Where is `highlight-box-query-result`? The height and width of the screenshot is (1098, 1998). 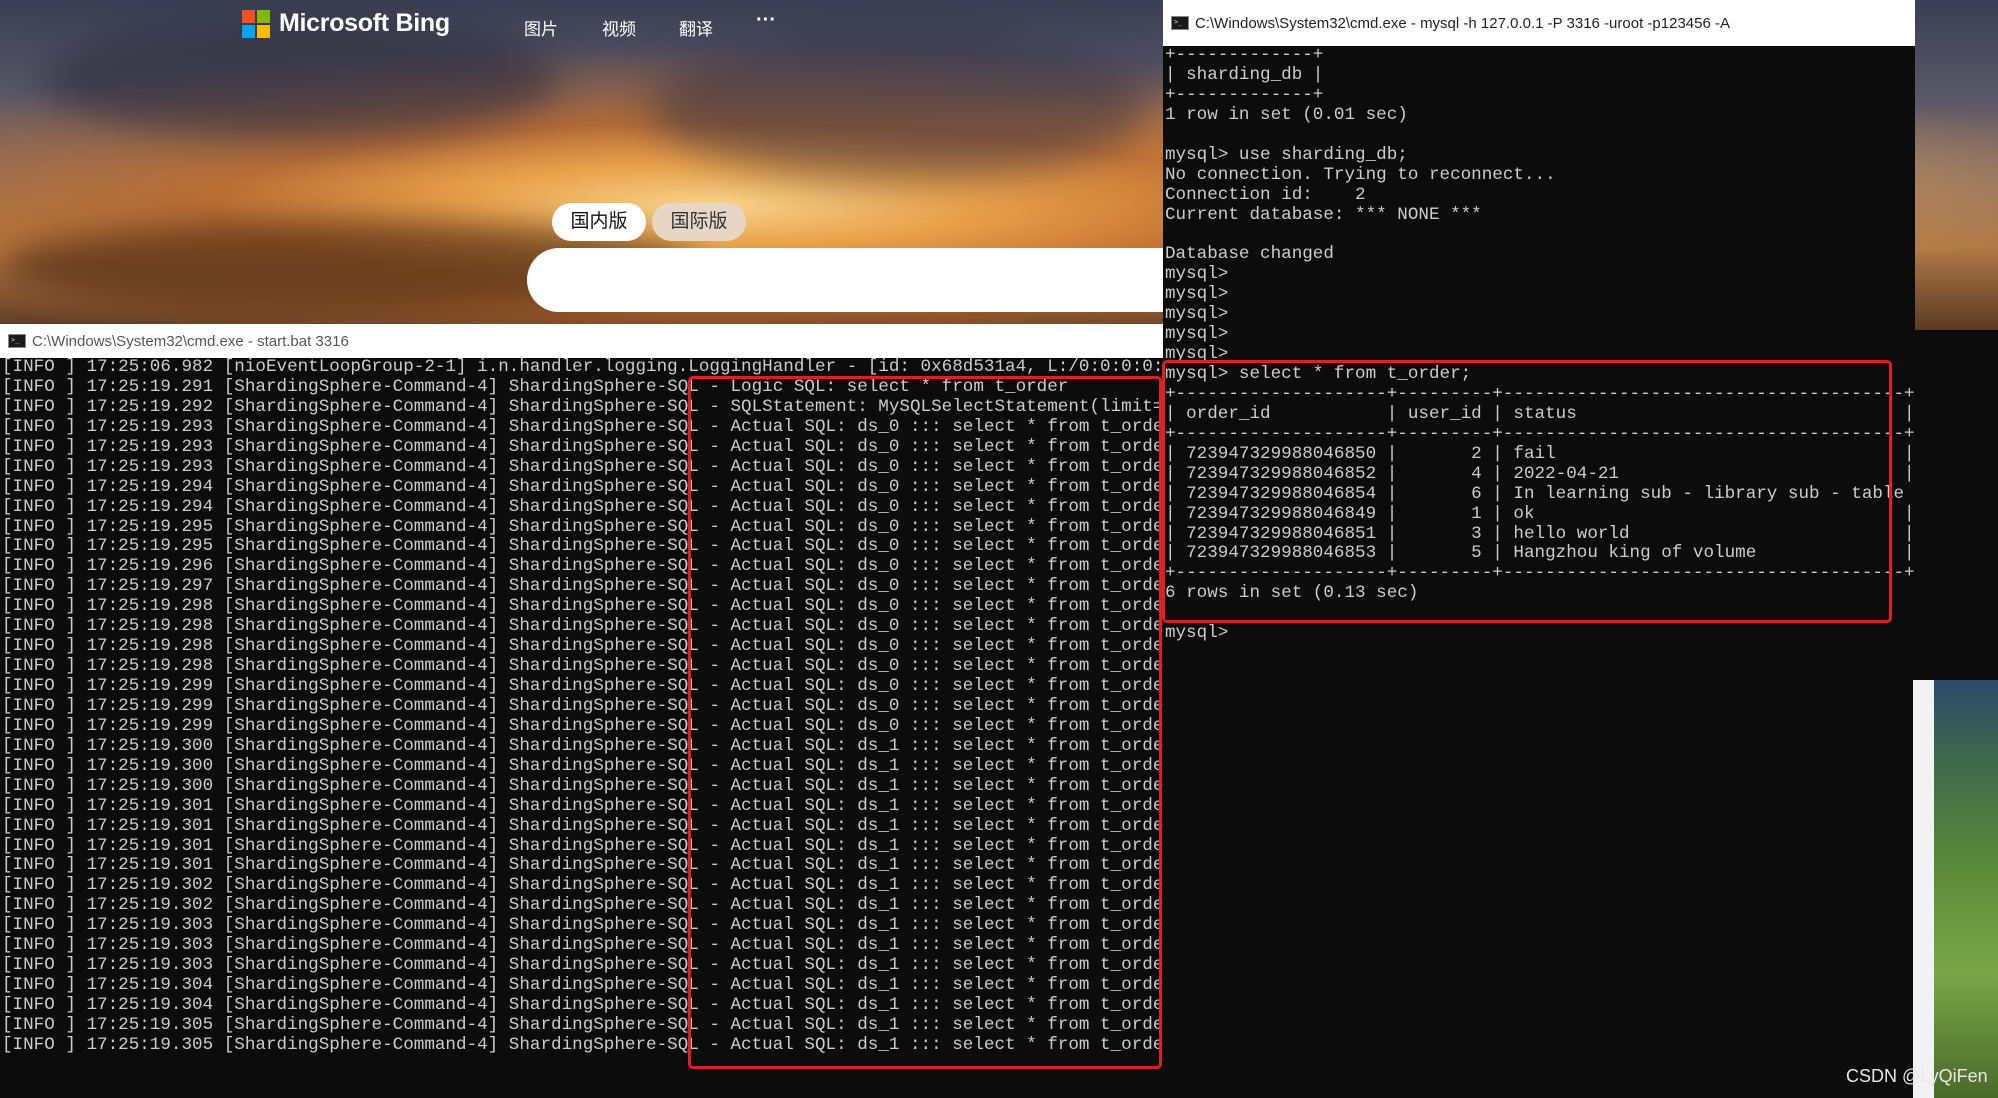 highlight-box-query-result is located at coordinates (1527, 491).